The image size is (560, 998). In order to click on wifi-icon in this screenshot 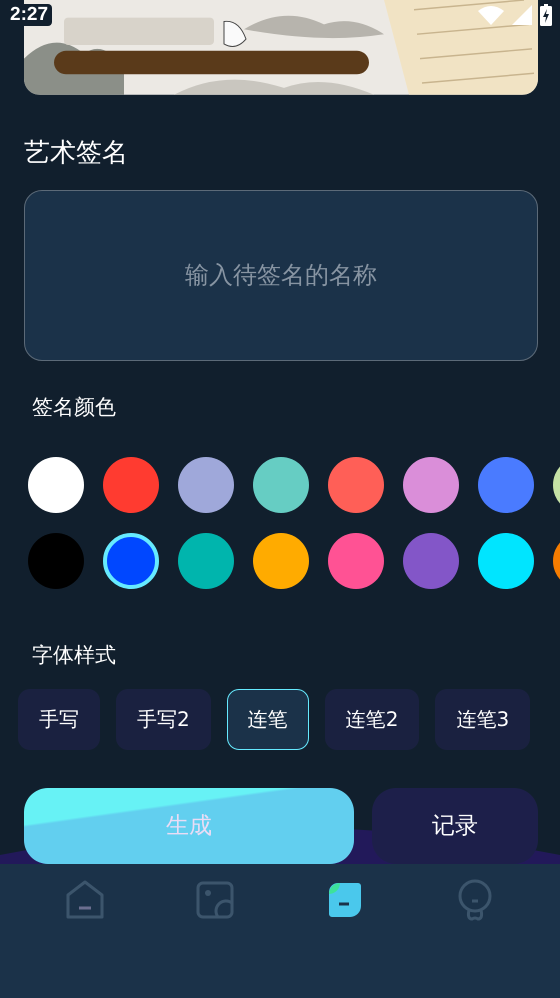, I will do `click(491, 15)`.